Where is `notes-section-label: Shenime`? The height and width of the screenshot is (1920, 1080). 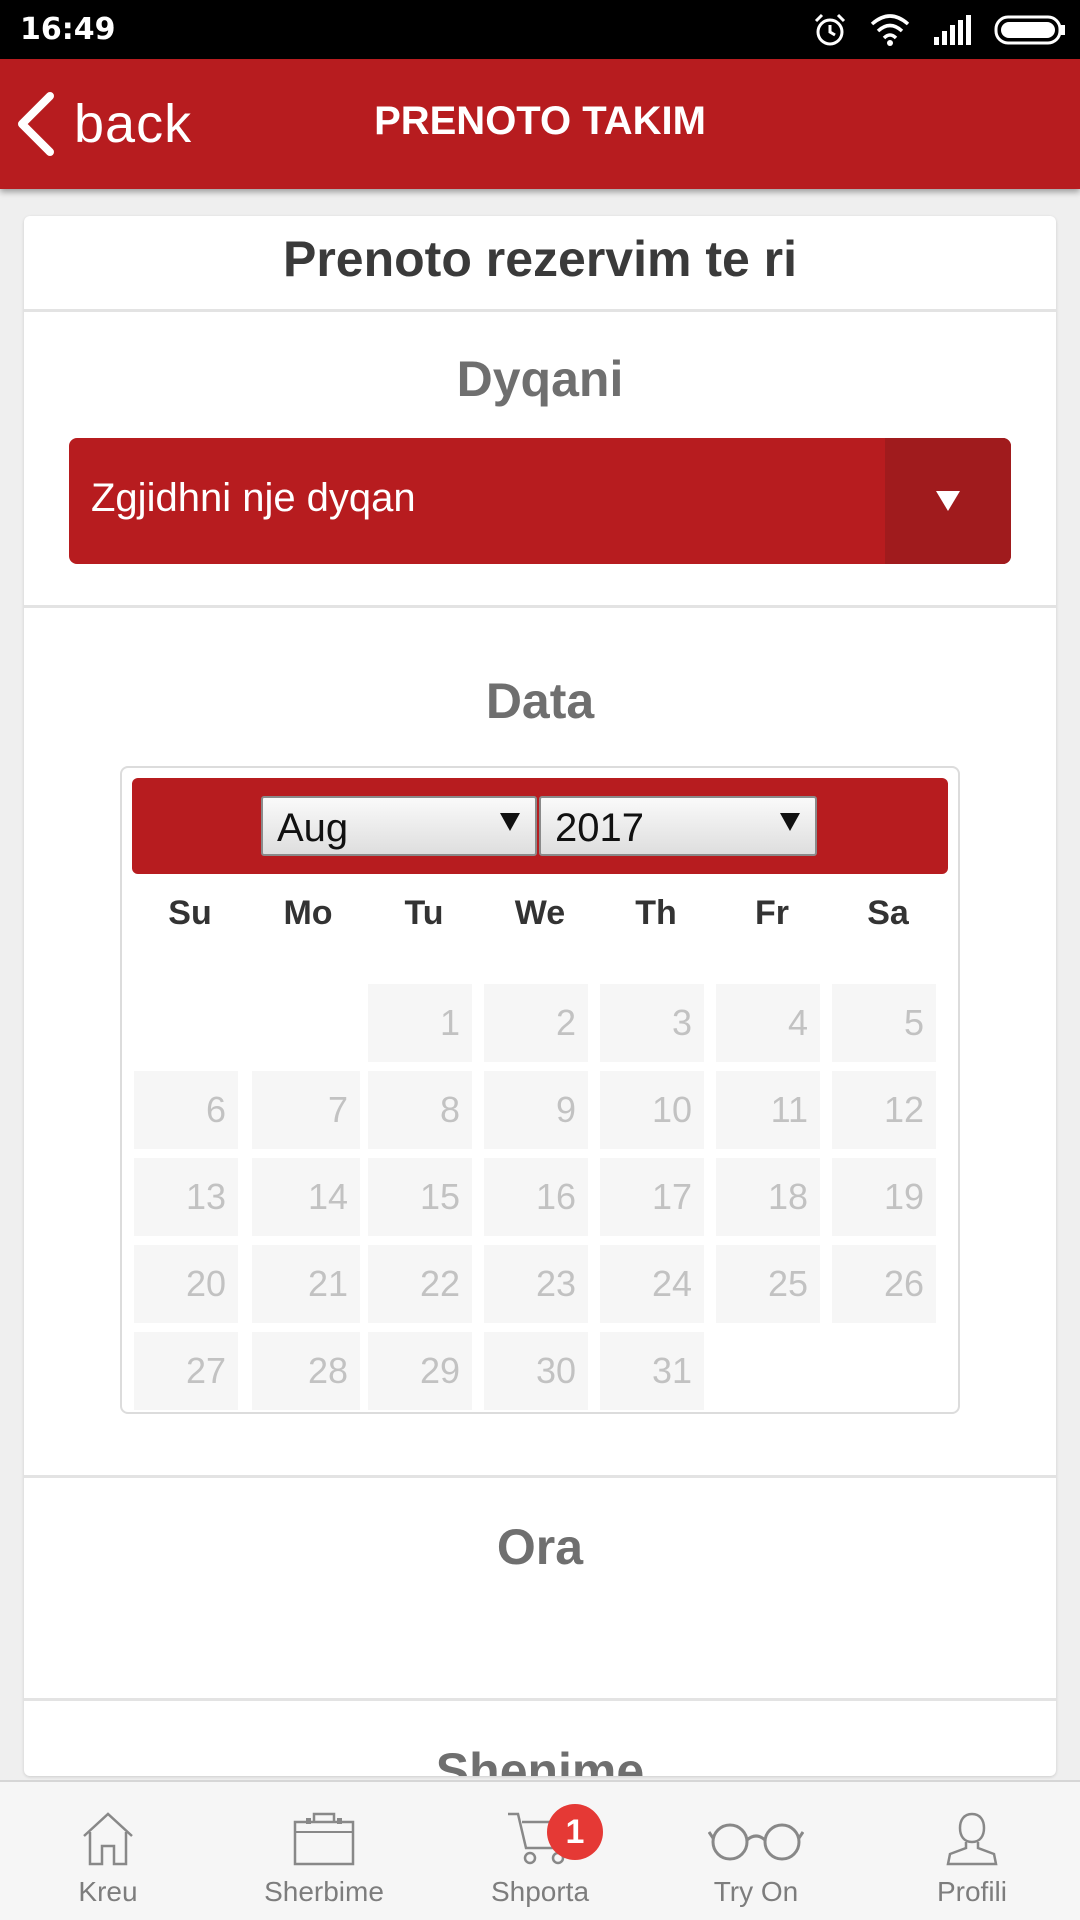
notes-section-label: Shenime is located at coordinates (540, 1759).